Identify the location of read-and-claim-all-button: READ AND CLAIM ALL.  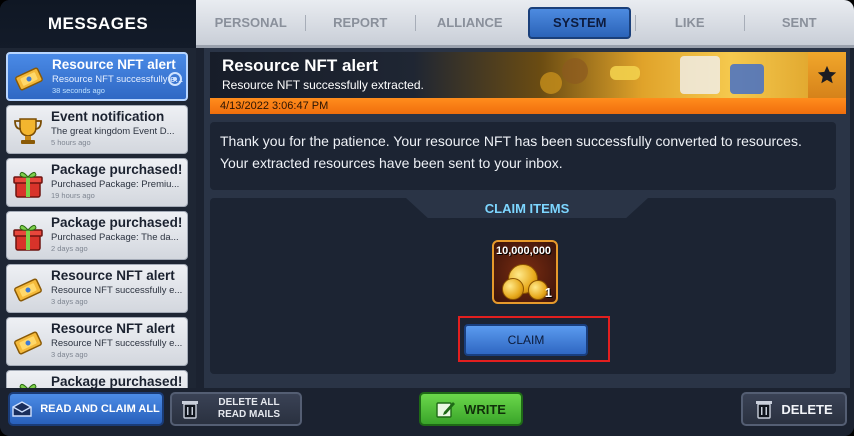
(86, 409).